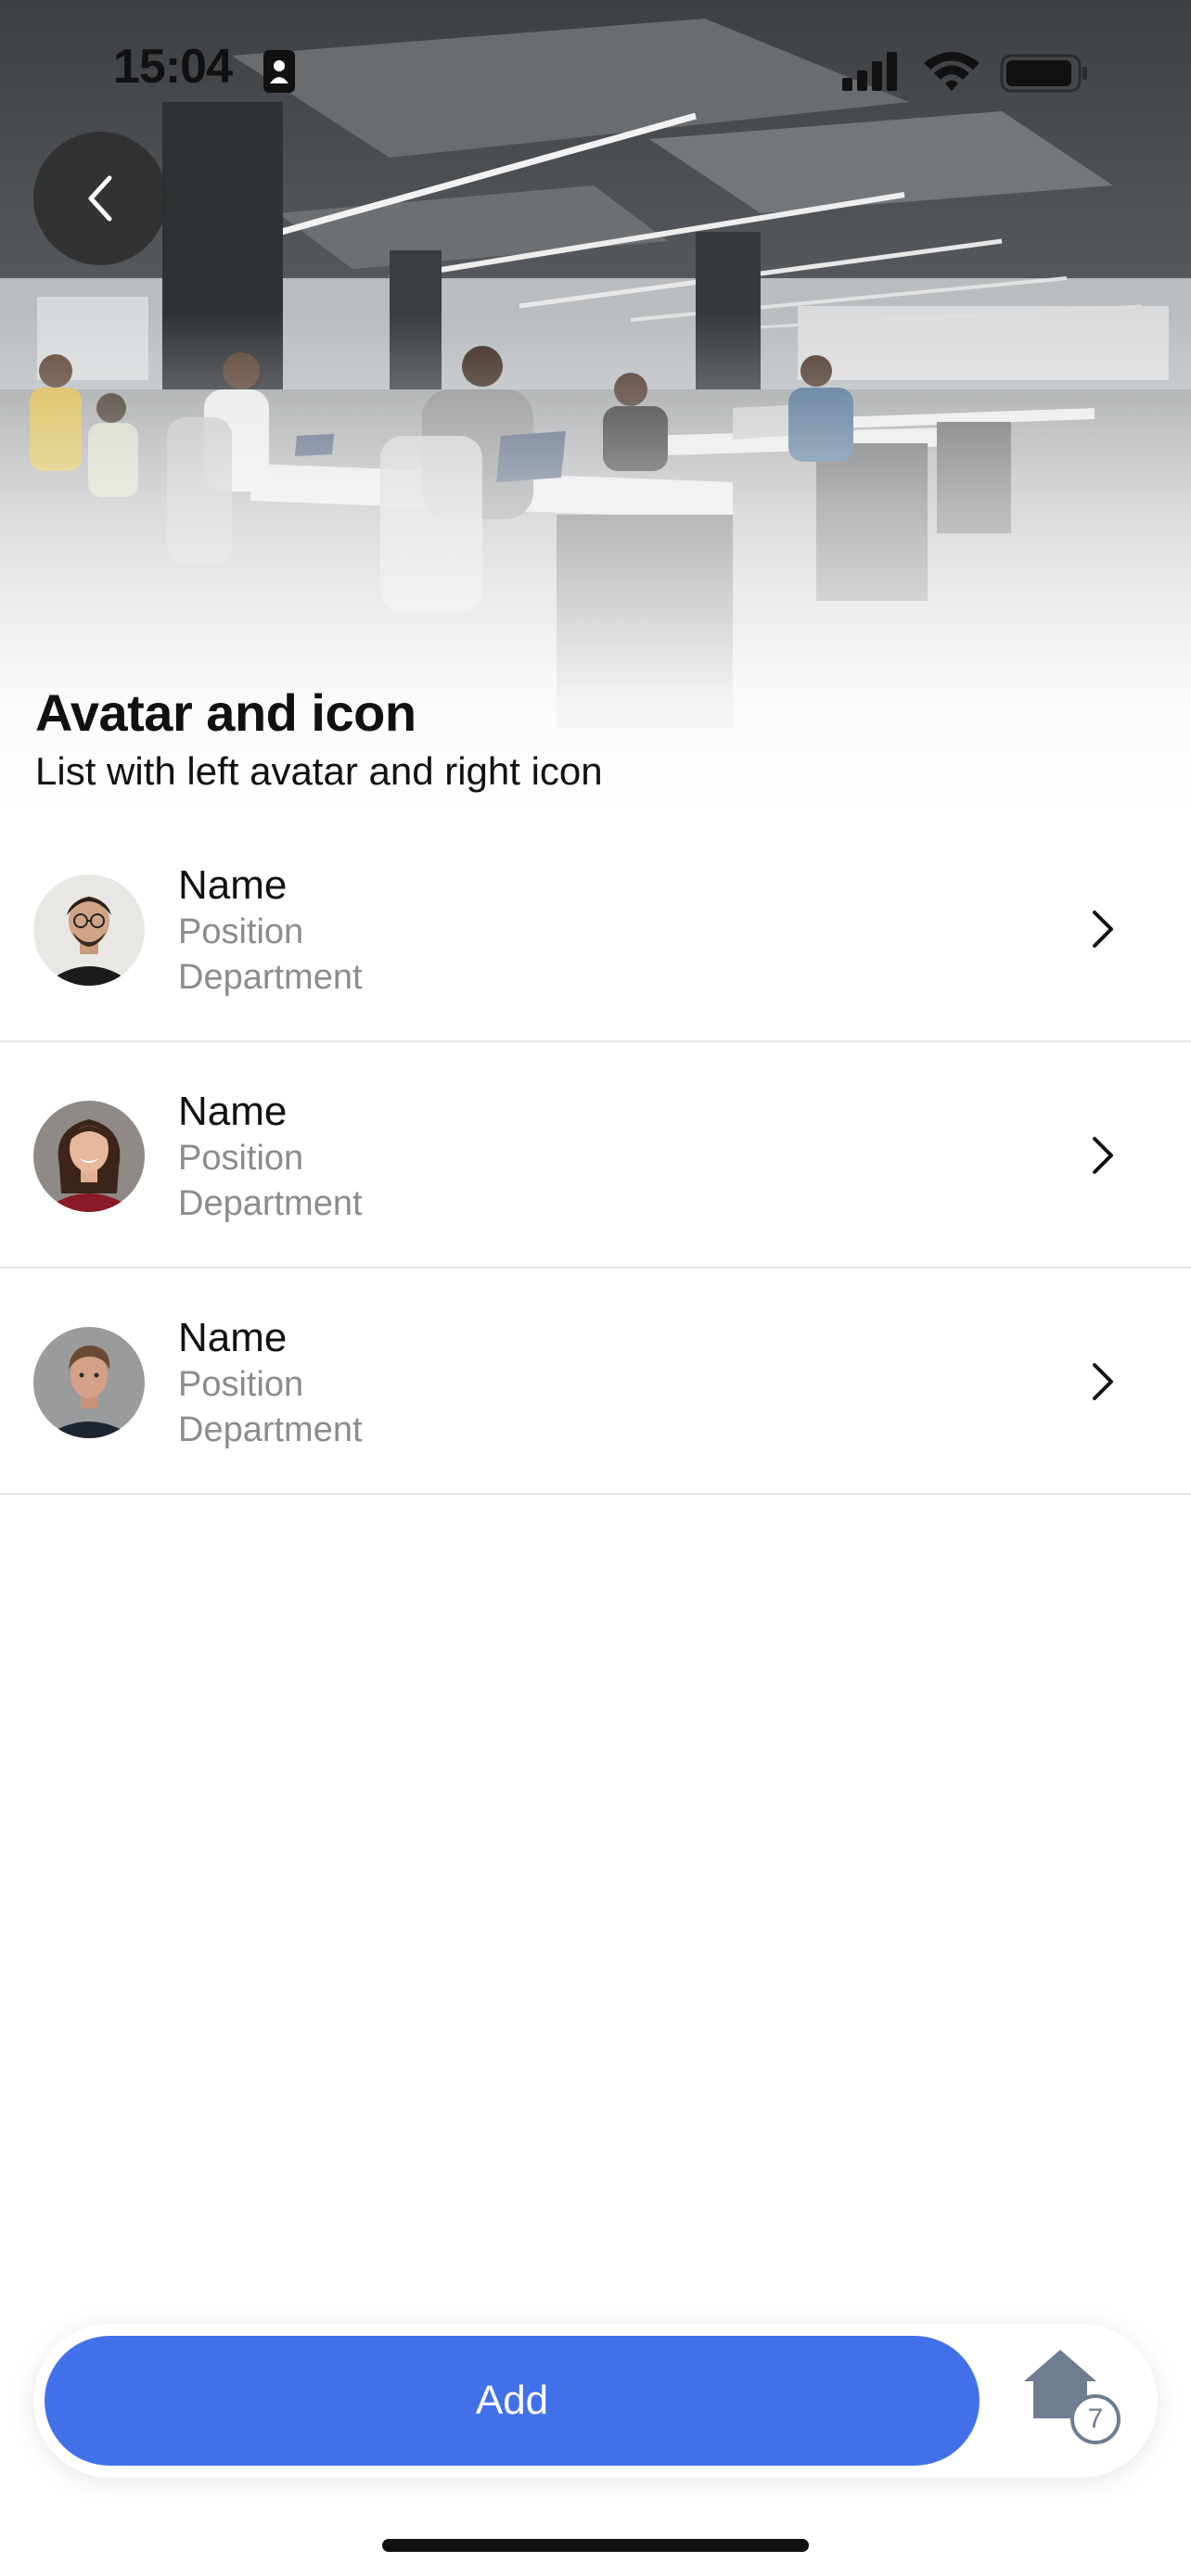 The width and height of the screenshot is (1191, 2576). Describe the element at coordinates (869, 71) in the screenshot. I see `cellular-signal-icon` at that location.